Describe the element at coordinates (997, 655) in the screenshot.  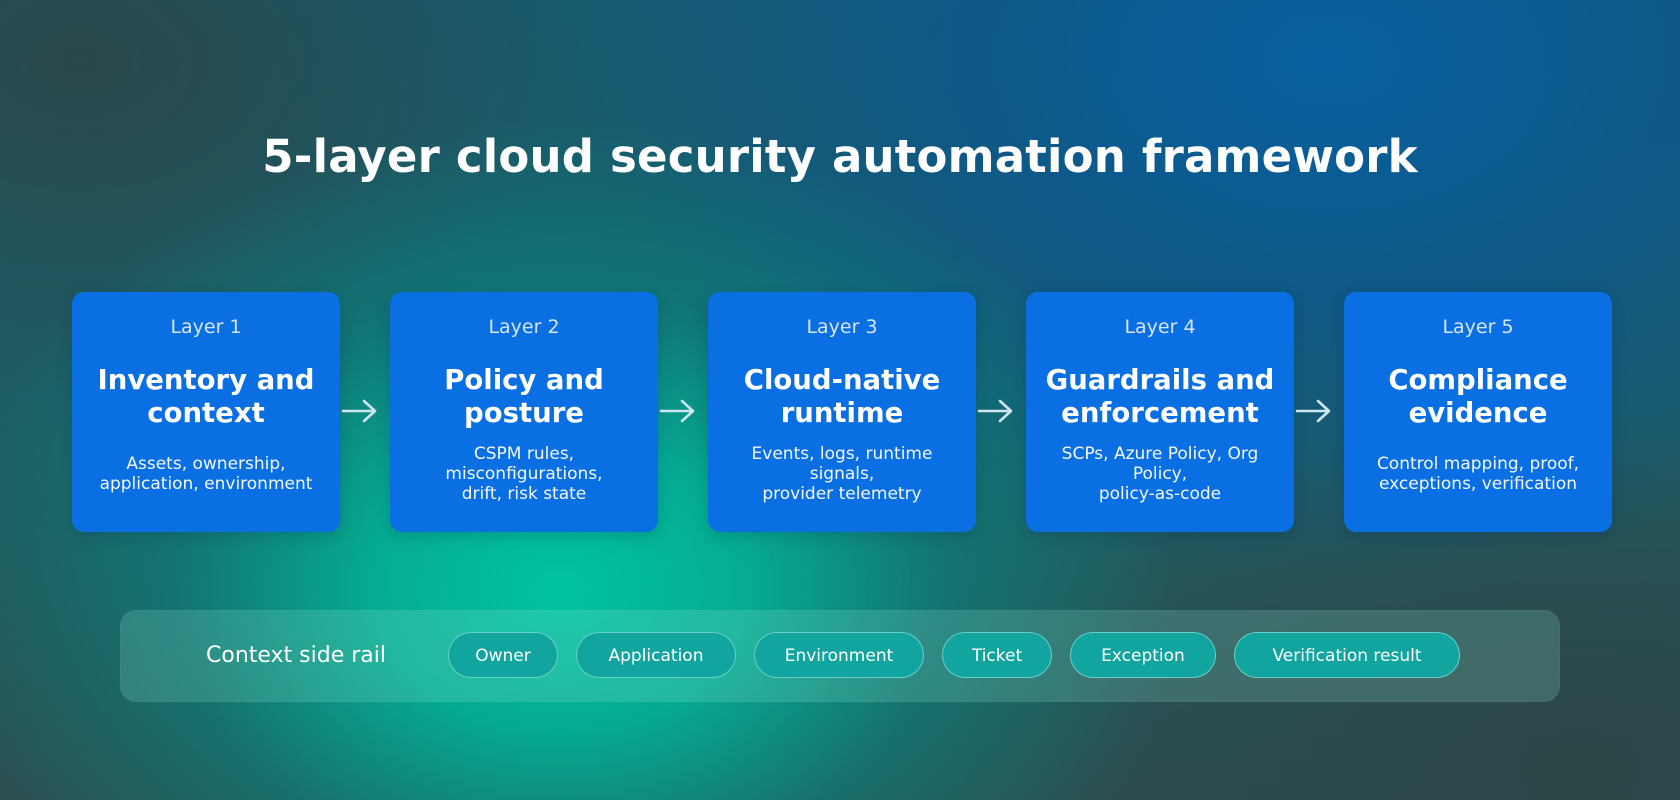
I see `chip-ticket: Ticket` at that location.